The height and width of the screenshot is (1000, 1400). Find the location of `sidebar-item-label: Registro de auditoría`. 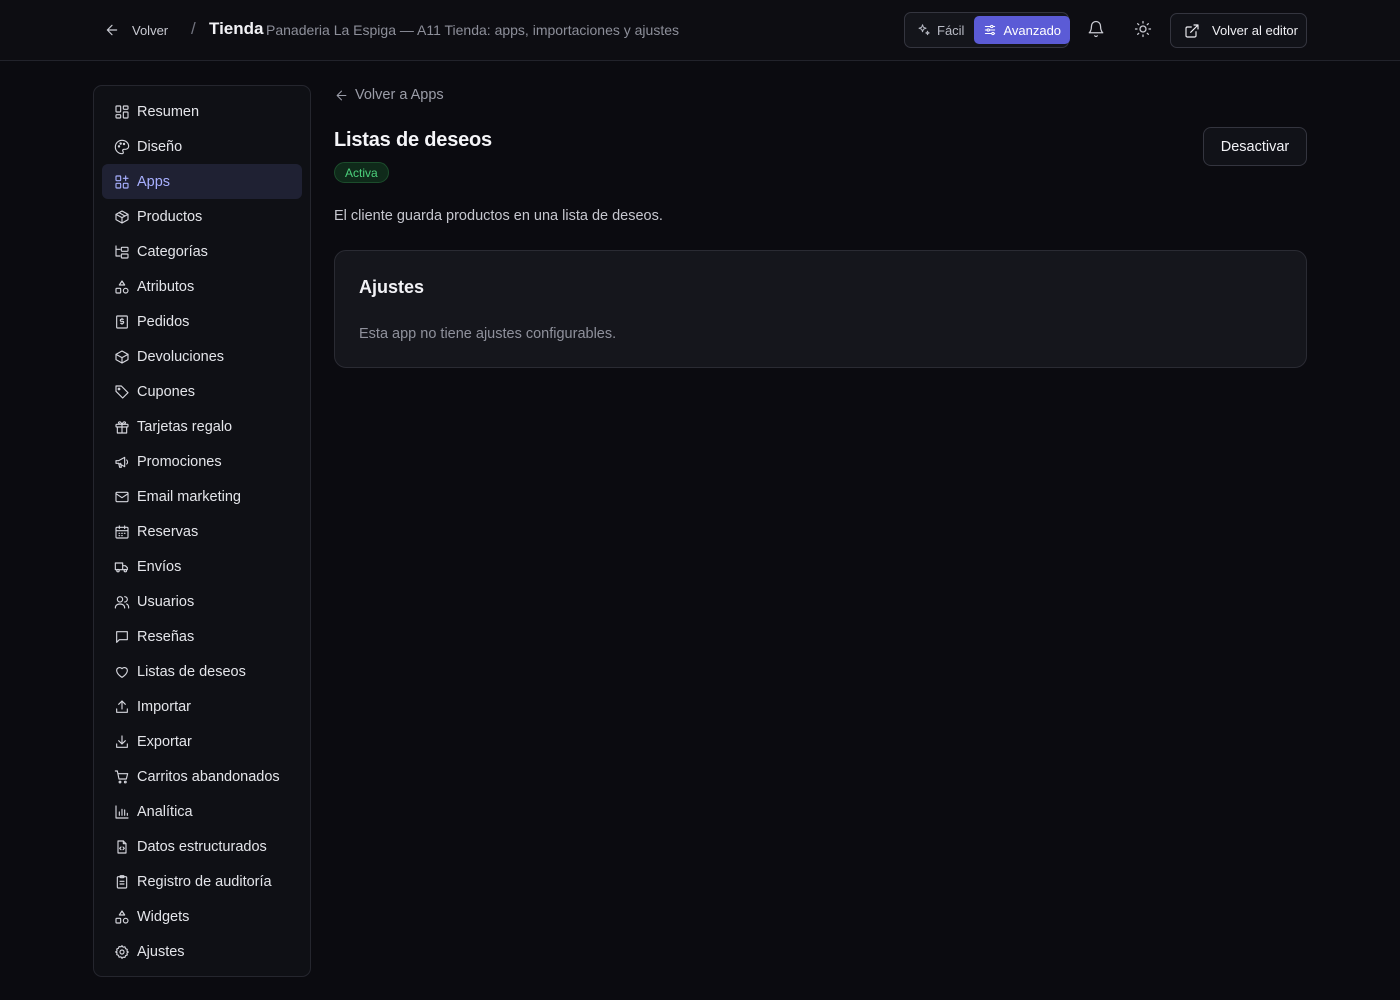

sidebar-item-label: Registro de auditoría is located at coordinates (204, 881).